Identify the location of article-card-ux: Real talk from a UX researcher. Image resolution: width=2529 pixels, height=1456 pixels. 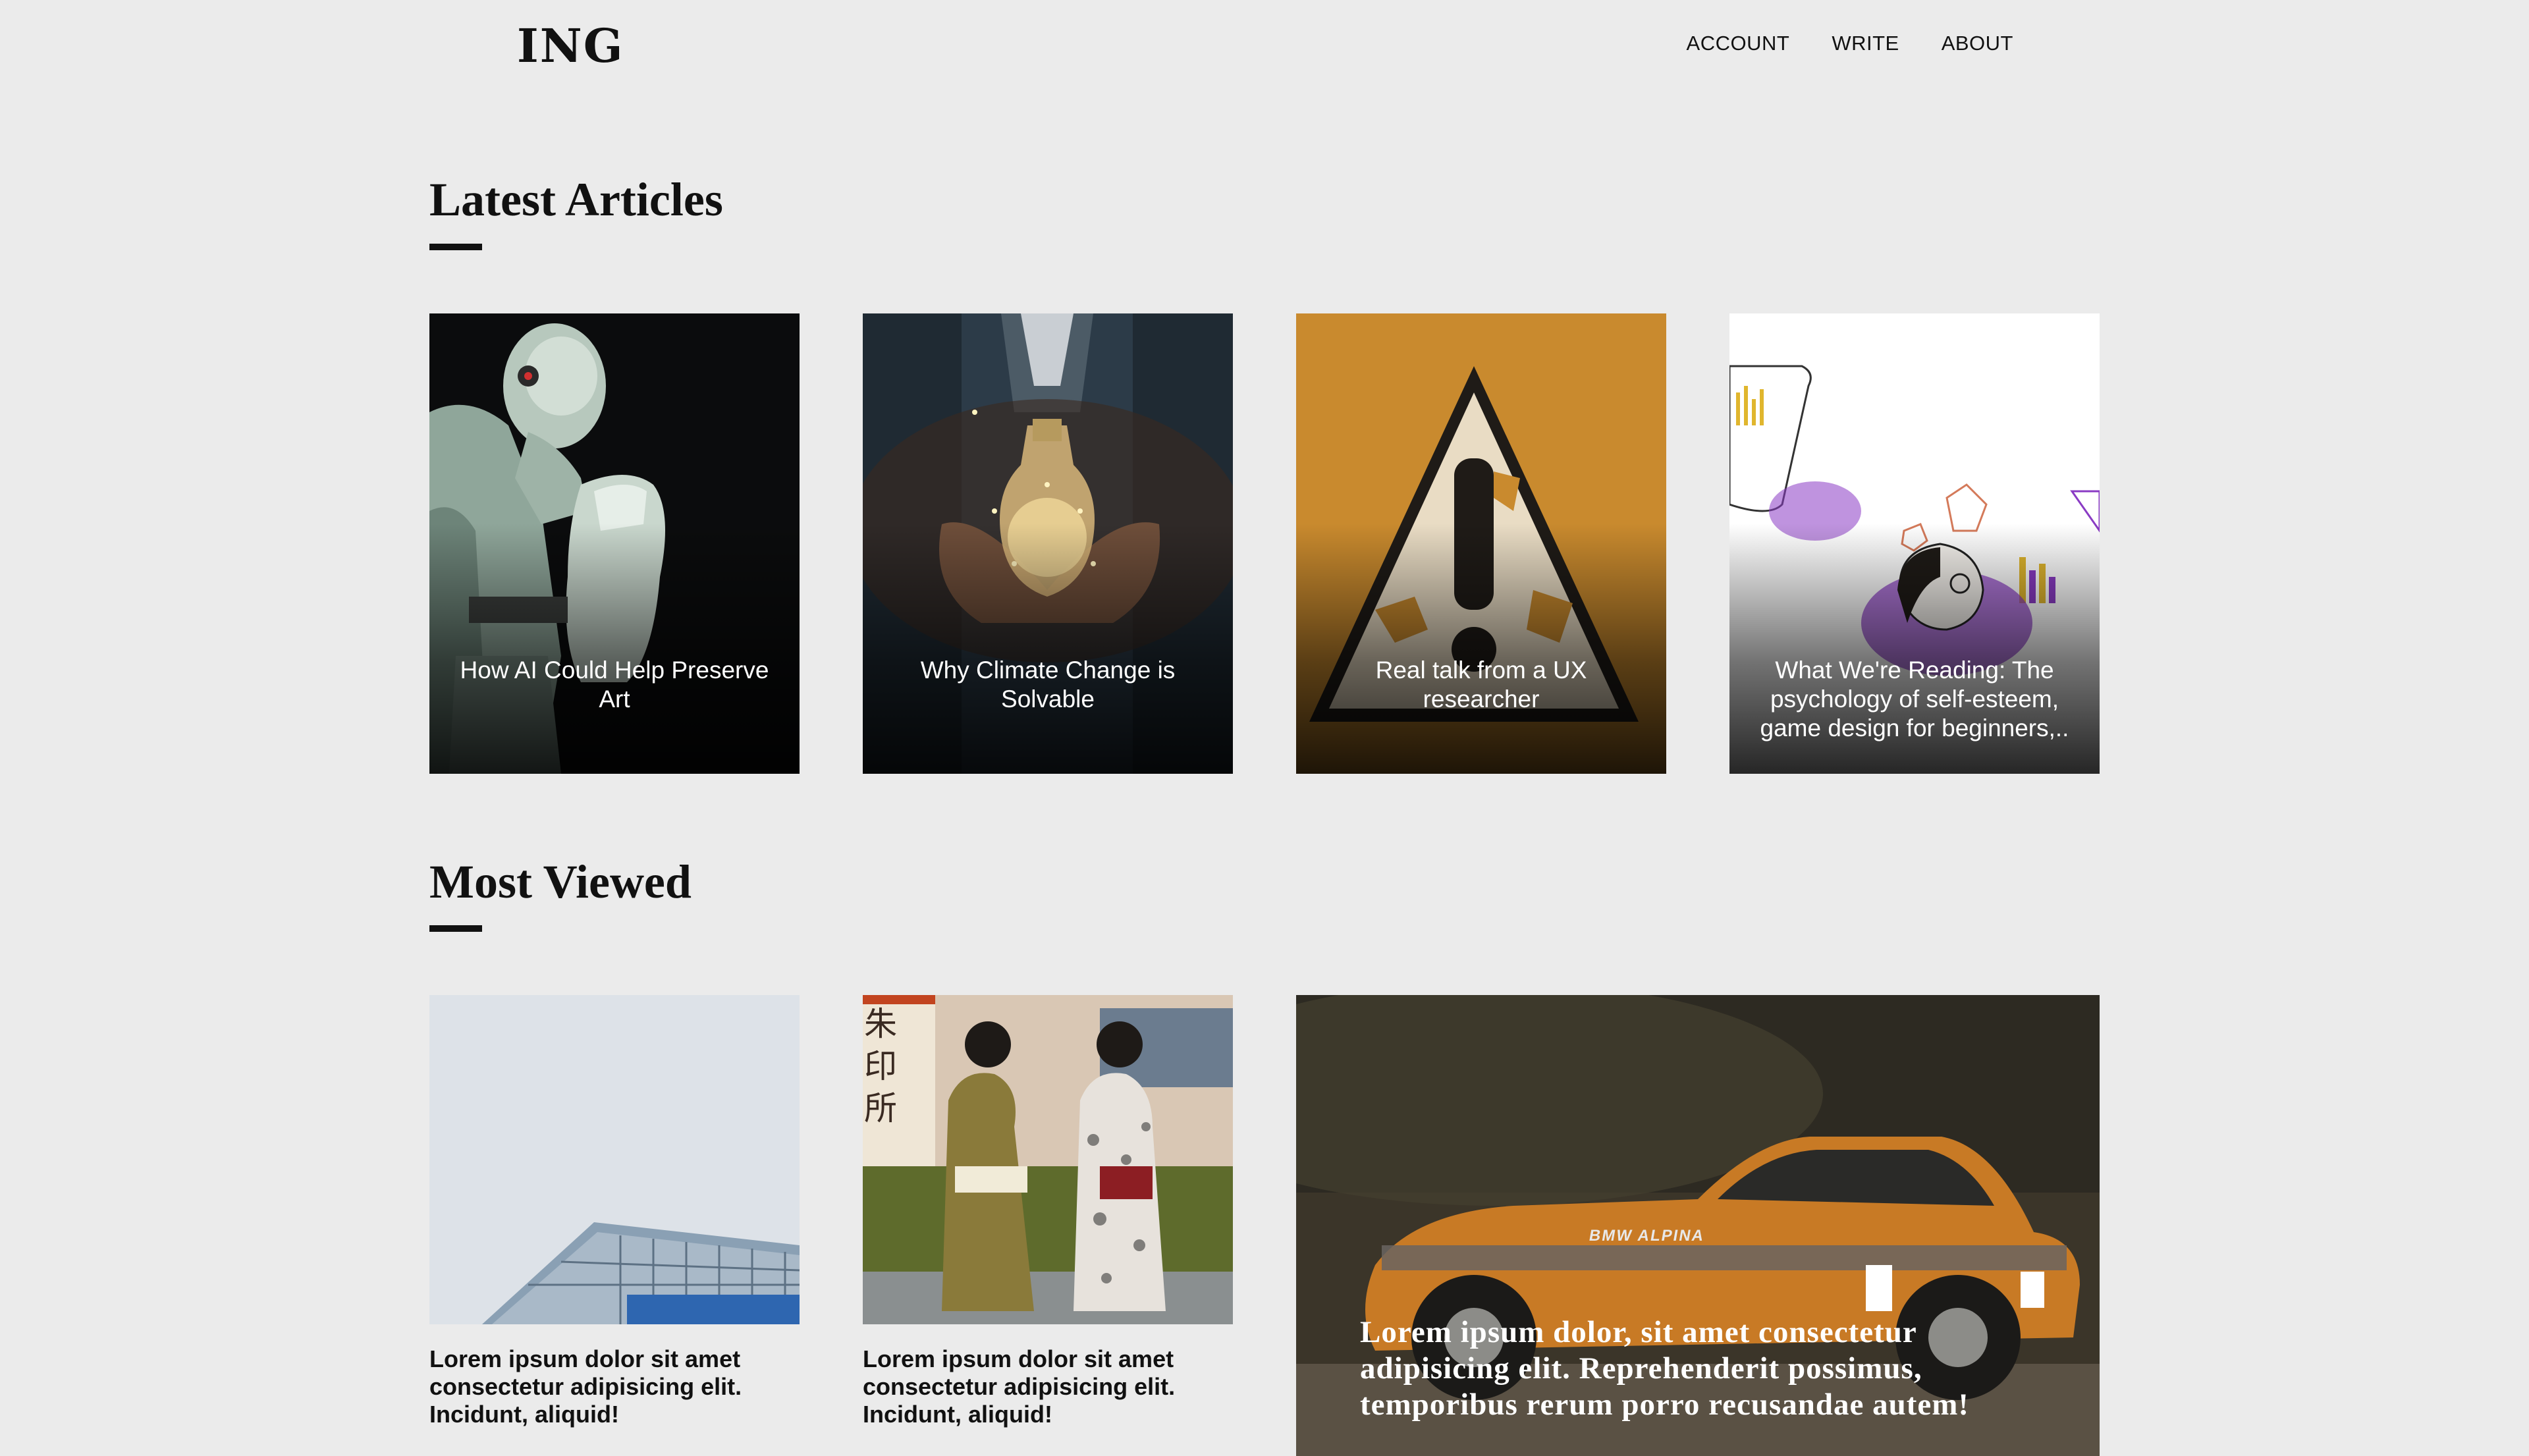
(1481, 543).